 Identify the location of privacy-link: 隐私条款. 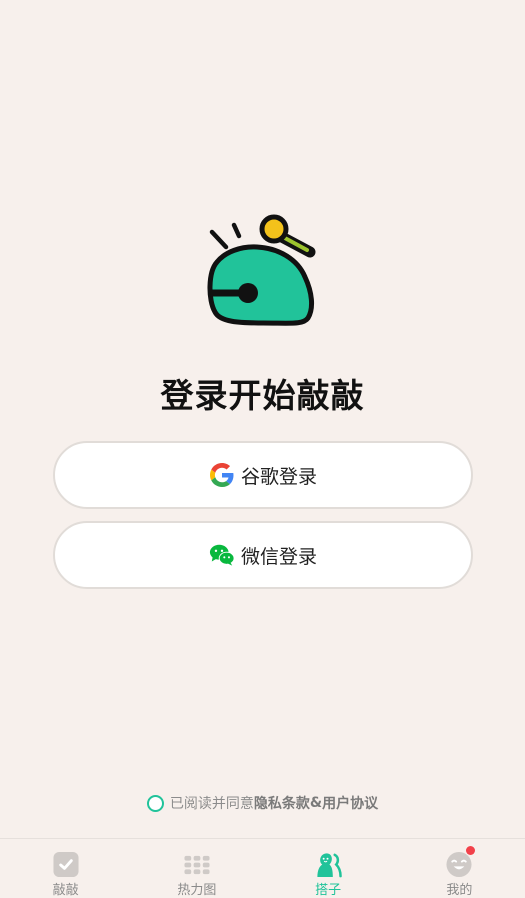
(282, 803).